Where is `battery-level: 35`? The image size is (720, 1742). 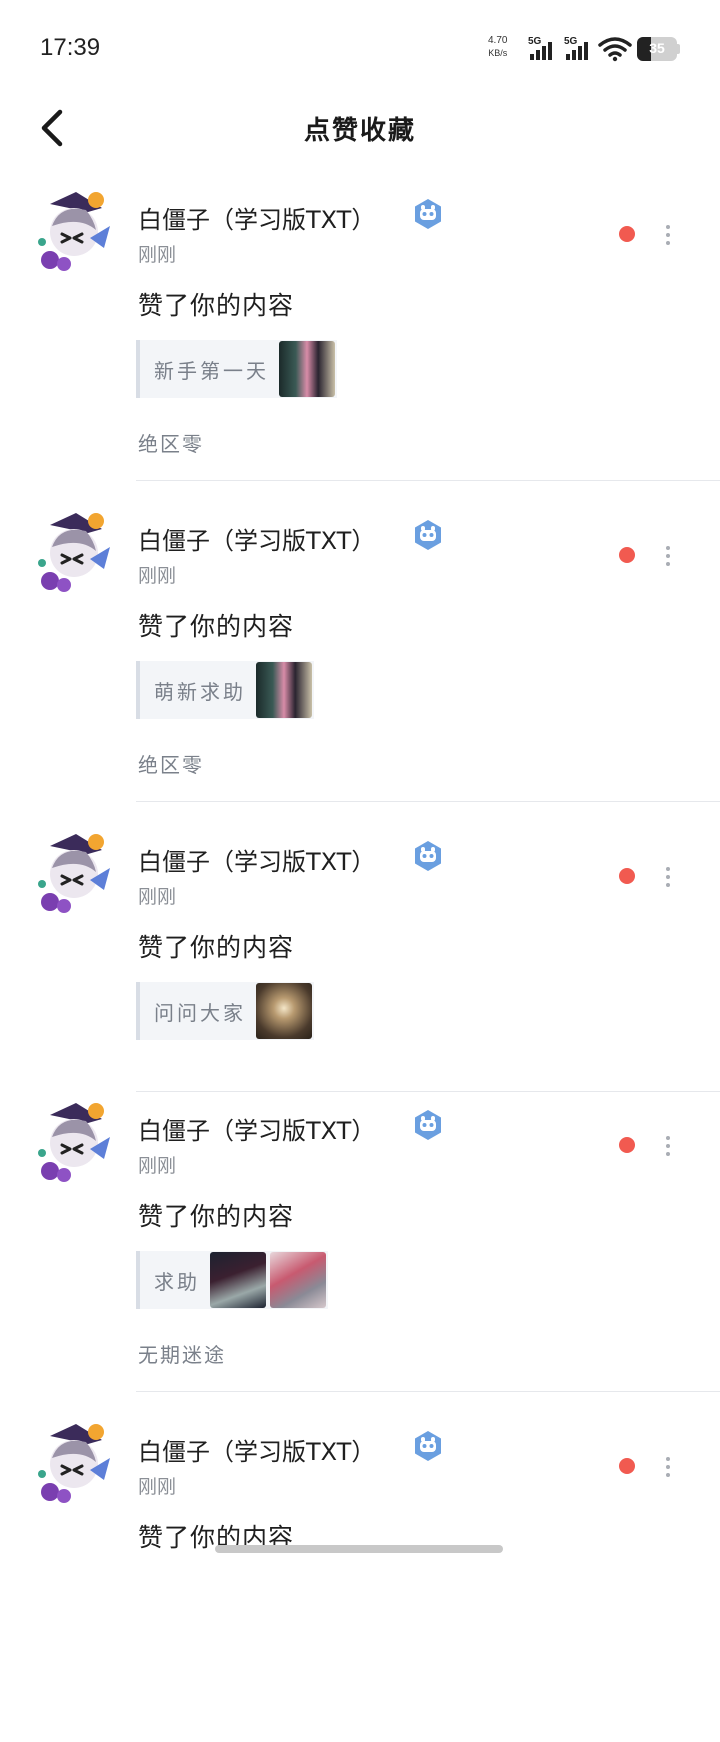 battery-level: 35 is located at coordinates (657, 48).